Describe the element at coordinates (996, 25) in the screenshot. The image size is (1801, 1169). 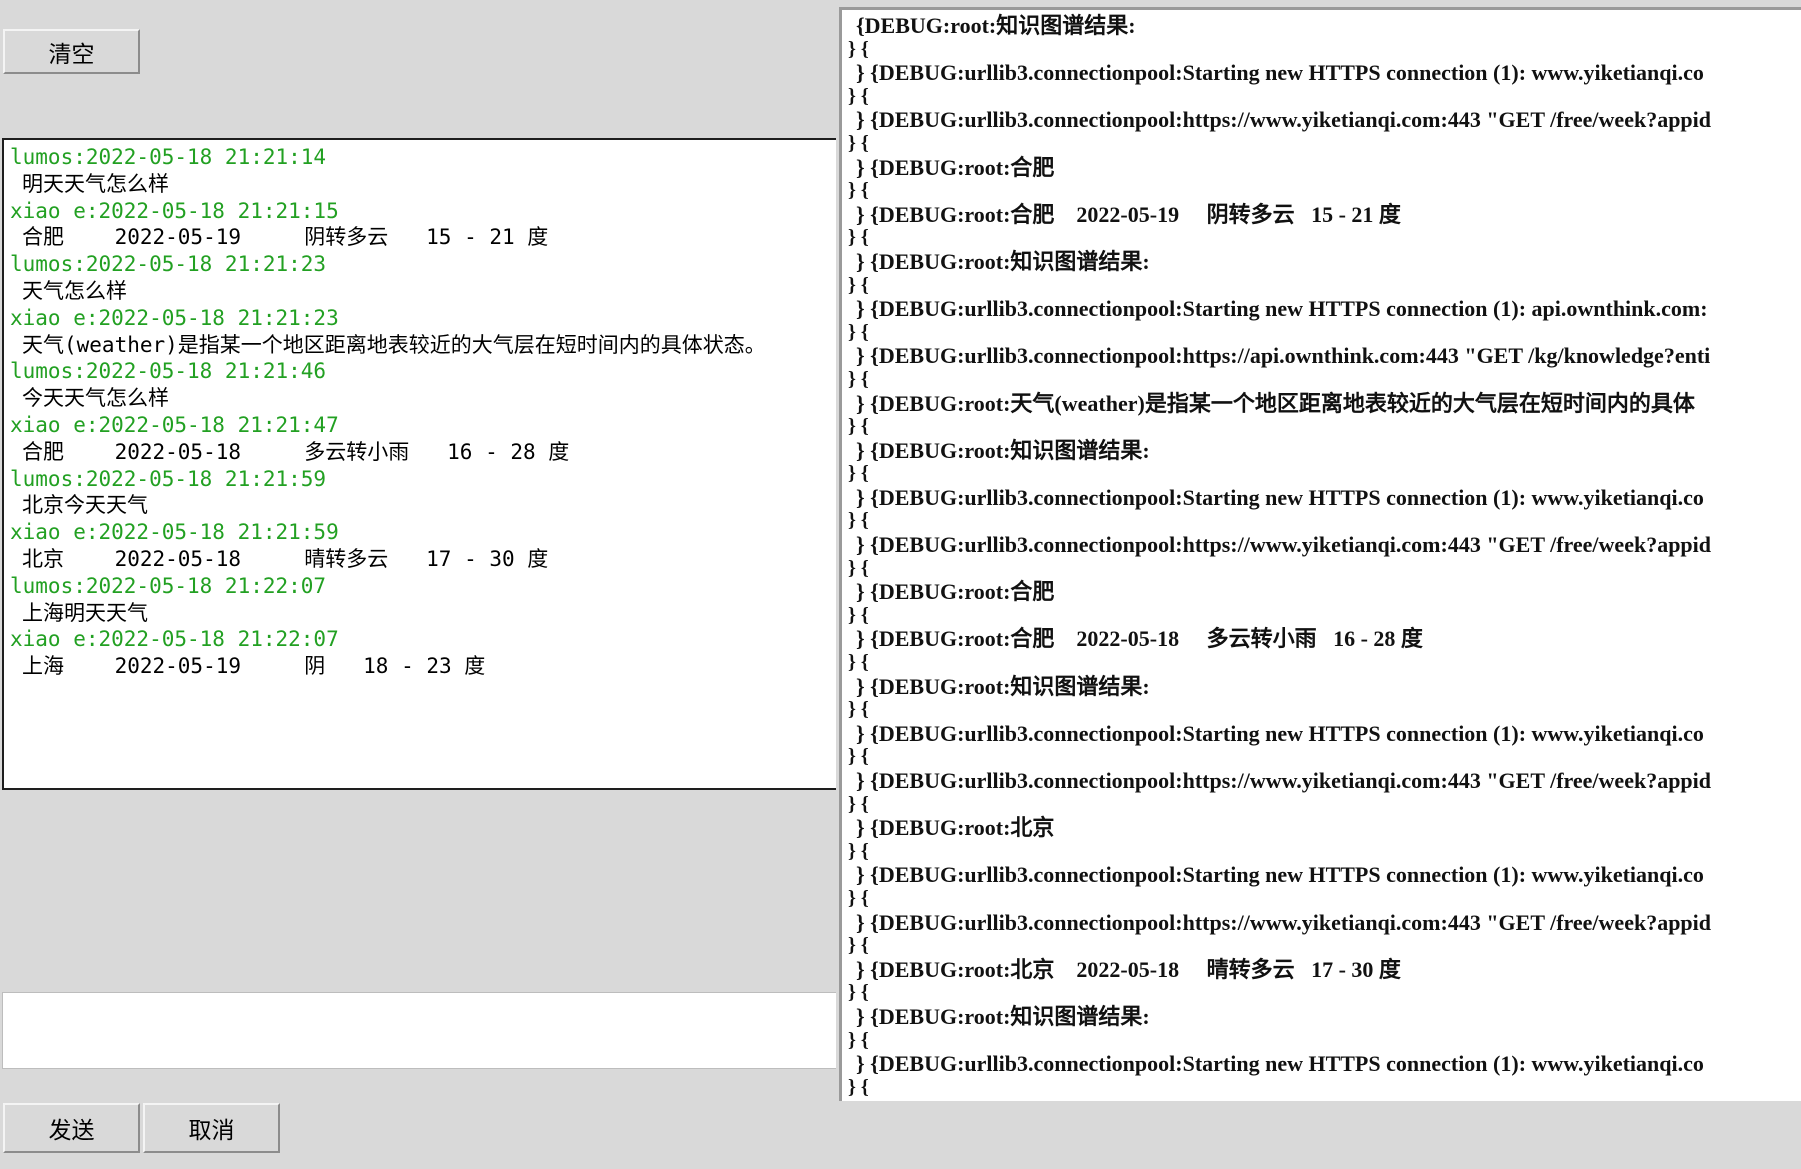
I see `log-line: {DEBUG:root:知识图谱结果:` at that location.